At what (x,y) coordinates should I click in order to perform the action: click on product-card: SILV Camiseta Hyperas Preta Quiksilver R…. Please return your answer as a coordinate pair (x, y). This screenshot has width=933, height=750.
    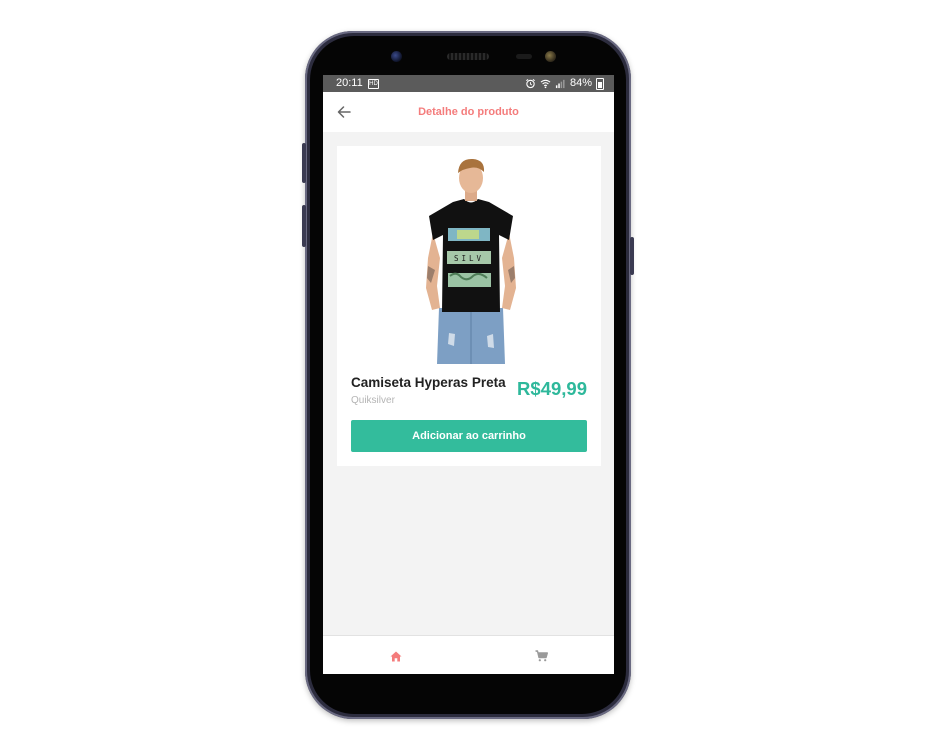
    Looking at the image, I should click on (469, 306).